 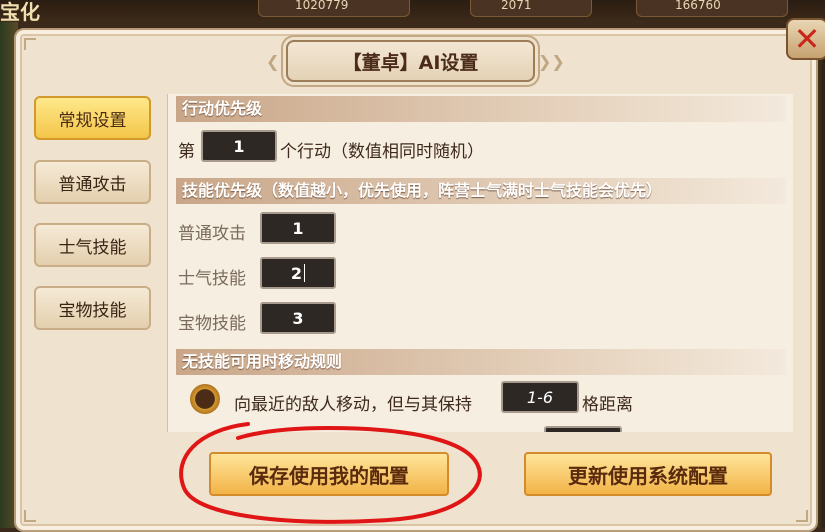 What do you see at coordinates (551, 61) in the screenshot?
I see `title-right-ornament: ❯❯` at bounding box center [551, 61].